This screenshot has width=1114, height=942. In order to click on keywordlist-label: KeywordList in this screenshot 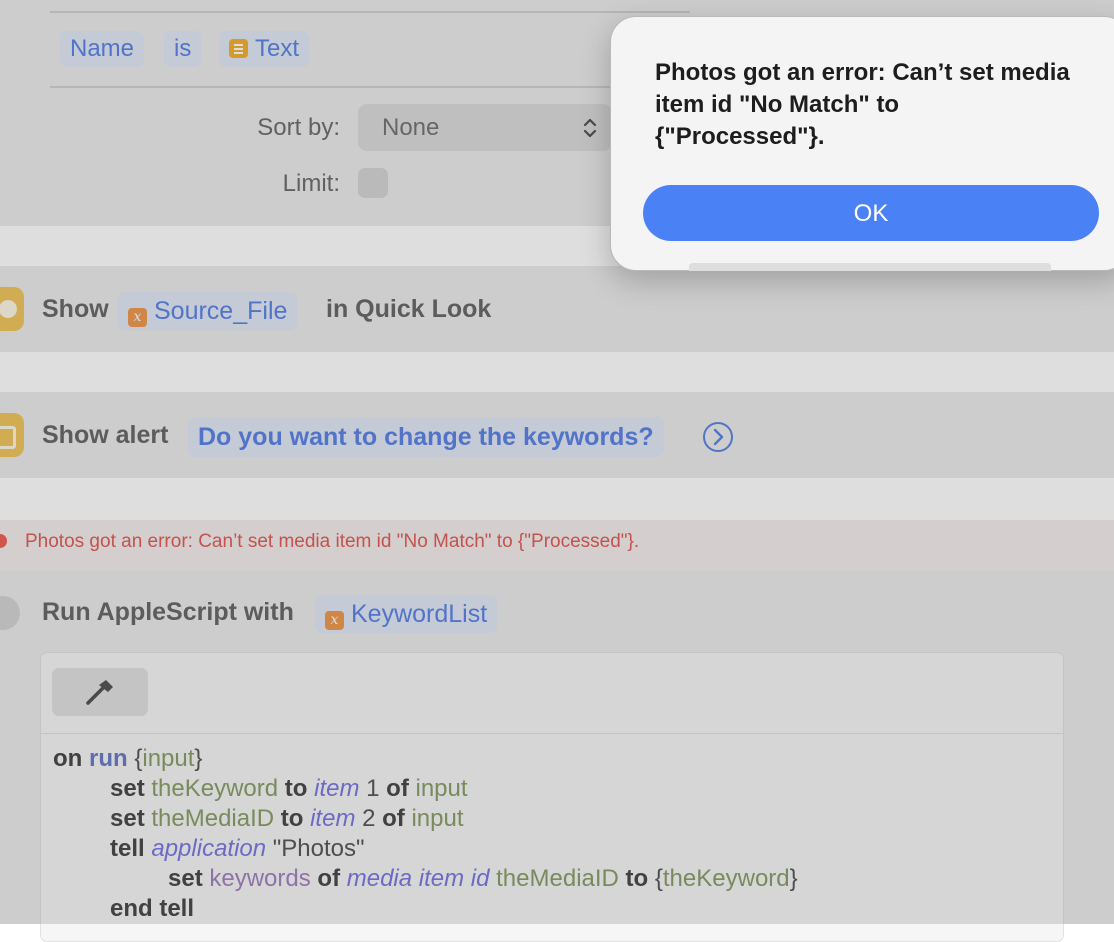, I will do `click(419, 614)`.